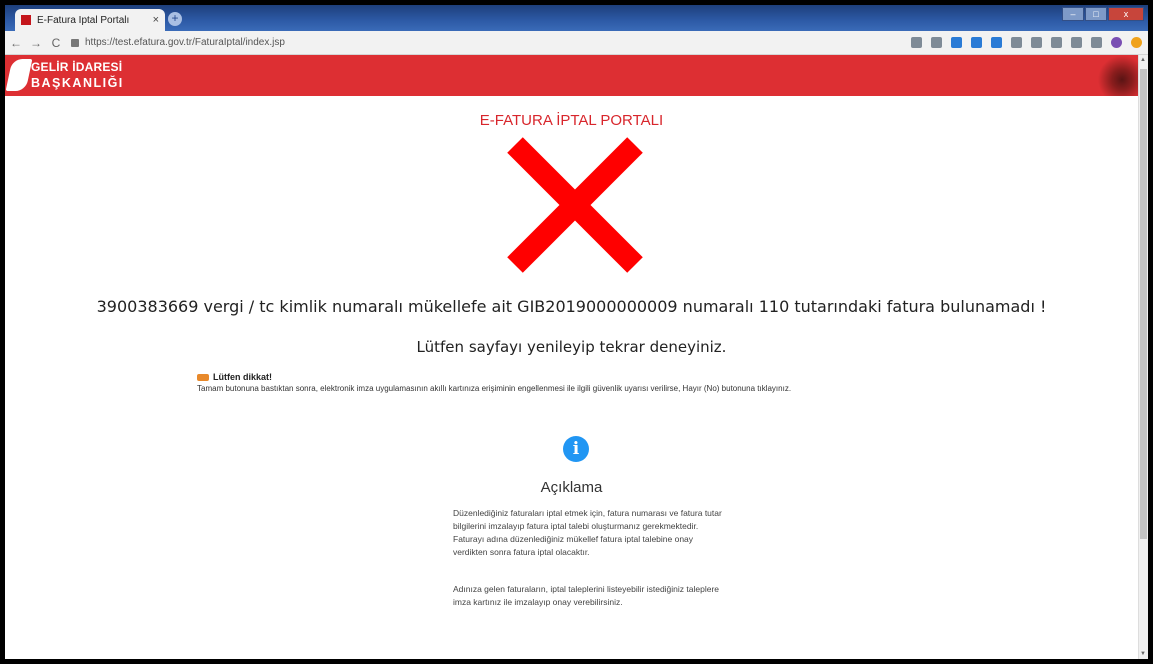 The width and height of the screenshot is (1153, 664). What do you see at coordinates (1025, 42) in the screenshot?
I see `extensions-toolbar` at bounding box center [1025, 42].